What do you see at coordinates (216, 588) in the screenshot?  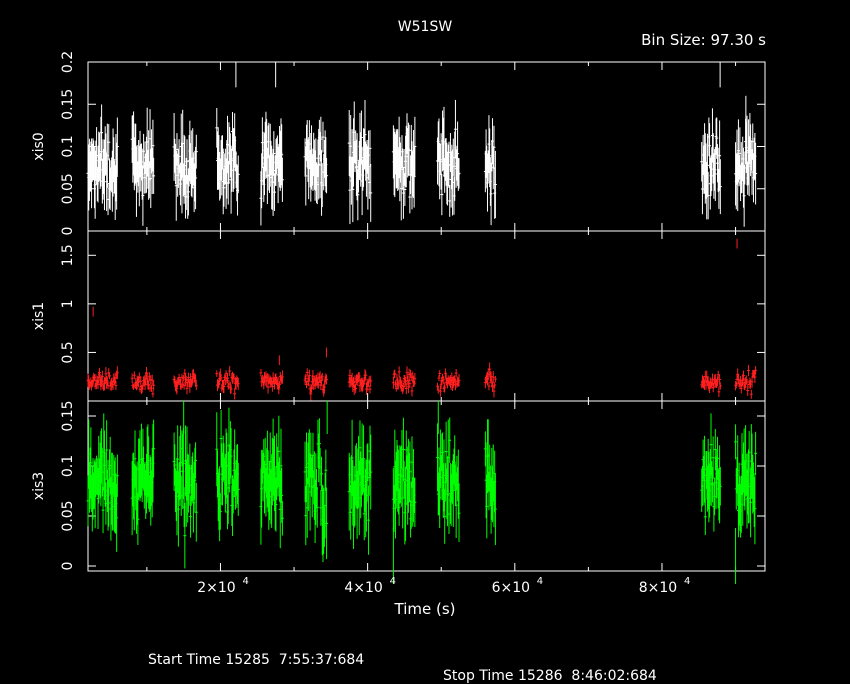 I see `x-tick-label: 2×10` at bounding box center [216, 588].